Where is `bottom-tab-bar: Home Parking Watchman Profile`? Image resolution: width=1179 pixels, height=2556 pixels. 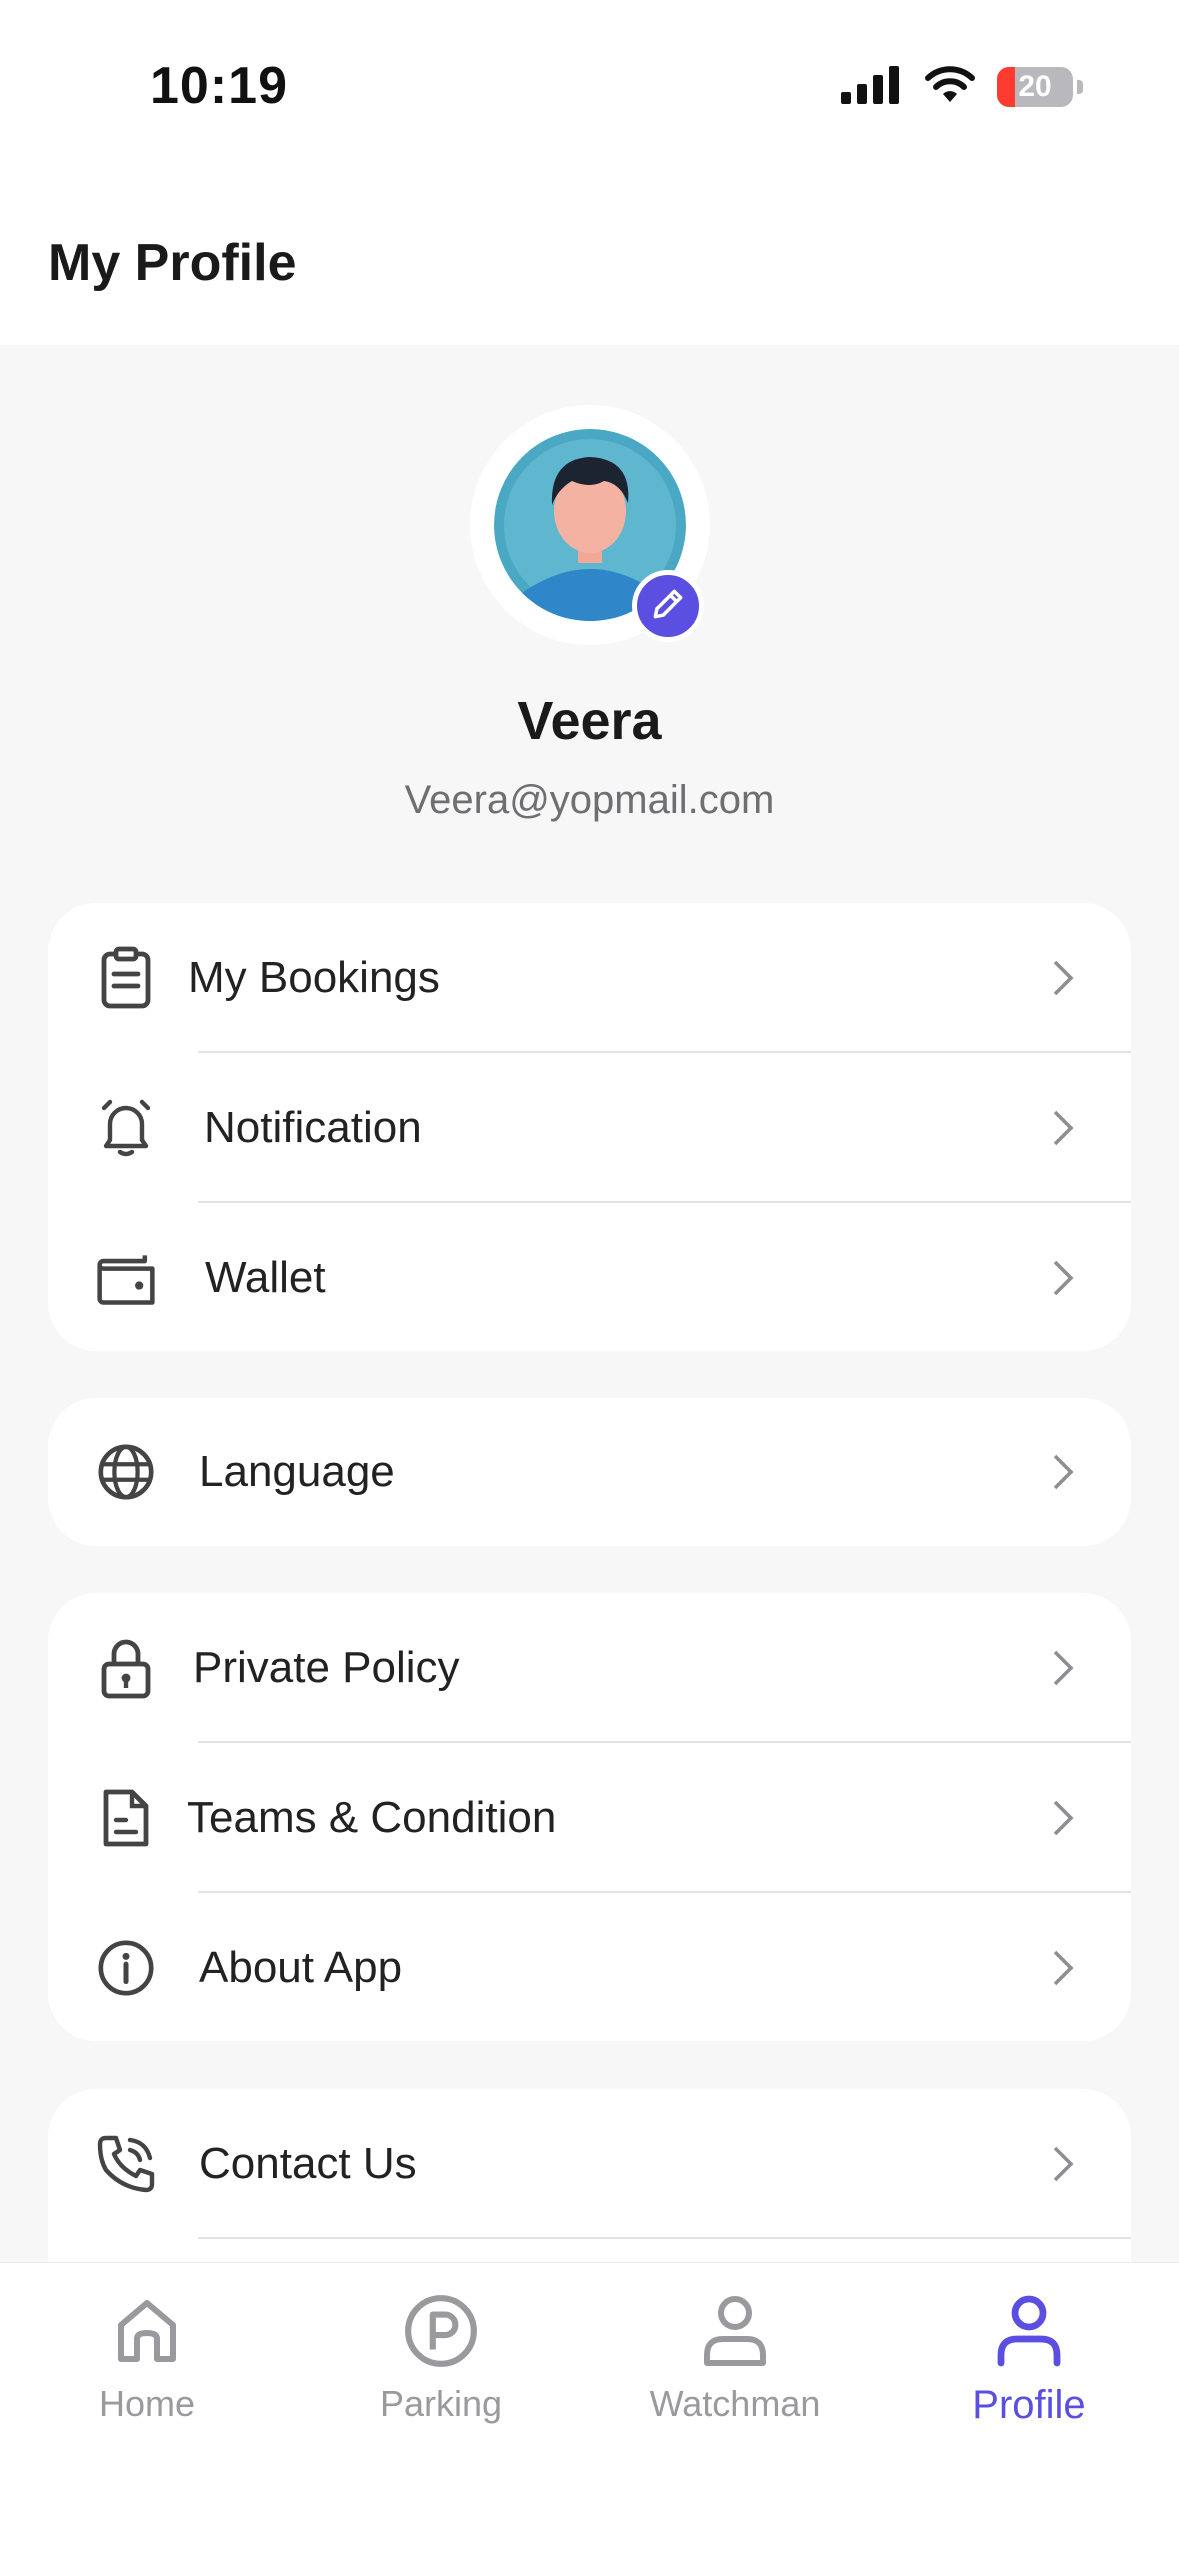
bottom-tab-bar: Home Parking Watchman Profile is located at coordinates (589, 2409).